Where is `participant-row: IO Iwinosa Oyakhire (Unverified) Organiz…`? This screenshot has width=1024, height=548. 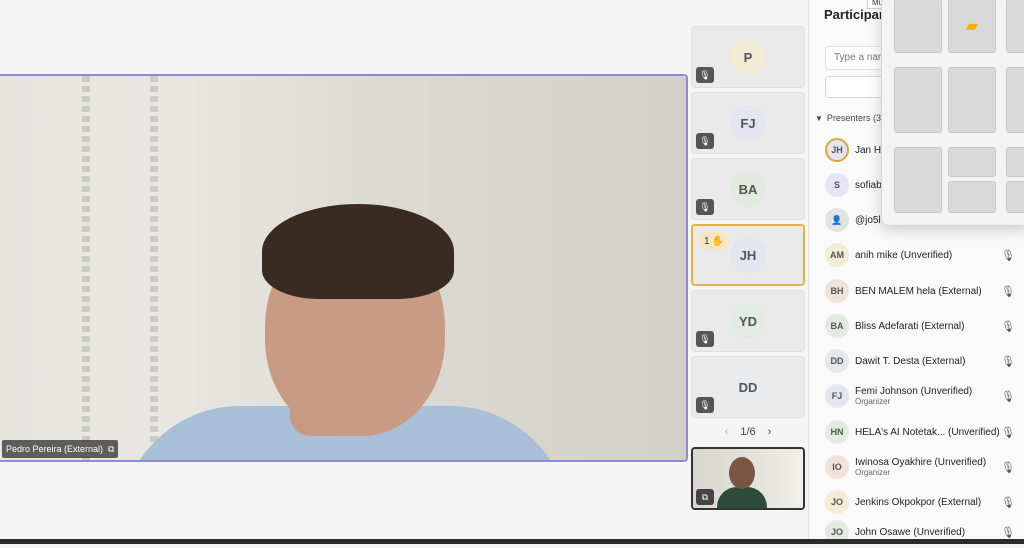
participant-row: IO Iwinosa Oyakhire (Unverified) Organiz… is located at coordinates (923, 467).